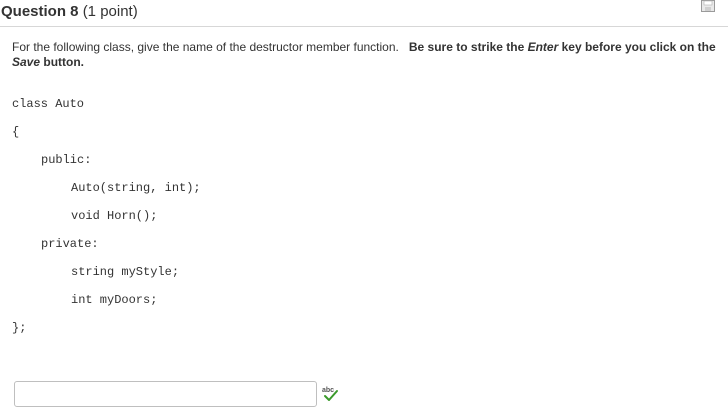  What do you see at coordinates (16, 132) in the screenshot?
I see `code-line: {` at bounding box center [16, 132].